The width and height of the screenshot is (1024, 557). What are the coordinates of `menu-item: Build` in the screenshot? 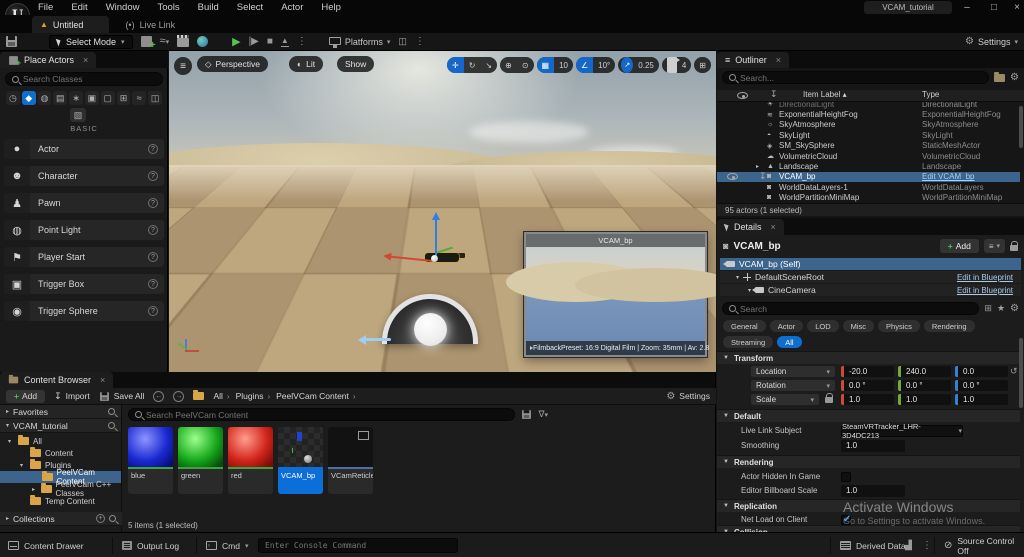 It's located at (208, 7).